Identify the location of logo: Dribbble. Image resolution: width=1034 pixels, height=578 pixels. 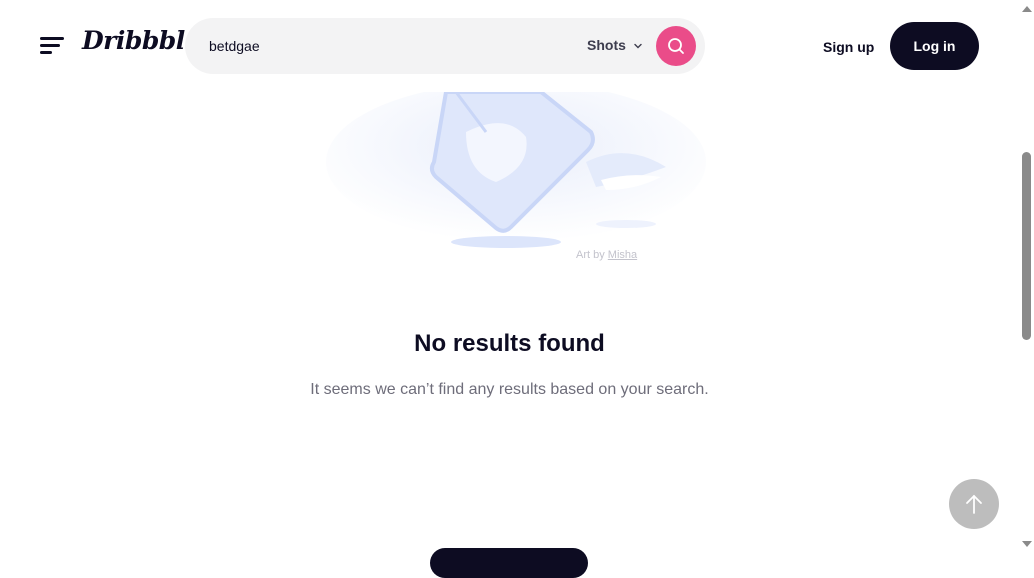
(141, 40).